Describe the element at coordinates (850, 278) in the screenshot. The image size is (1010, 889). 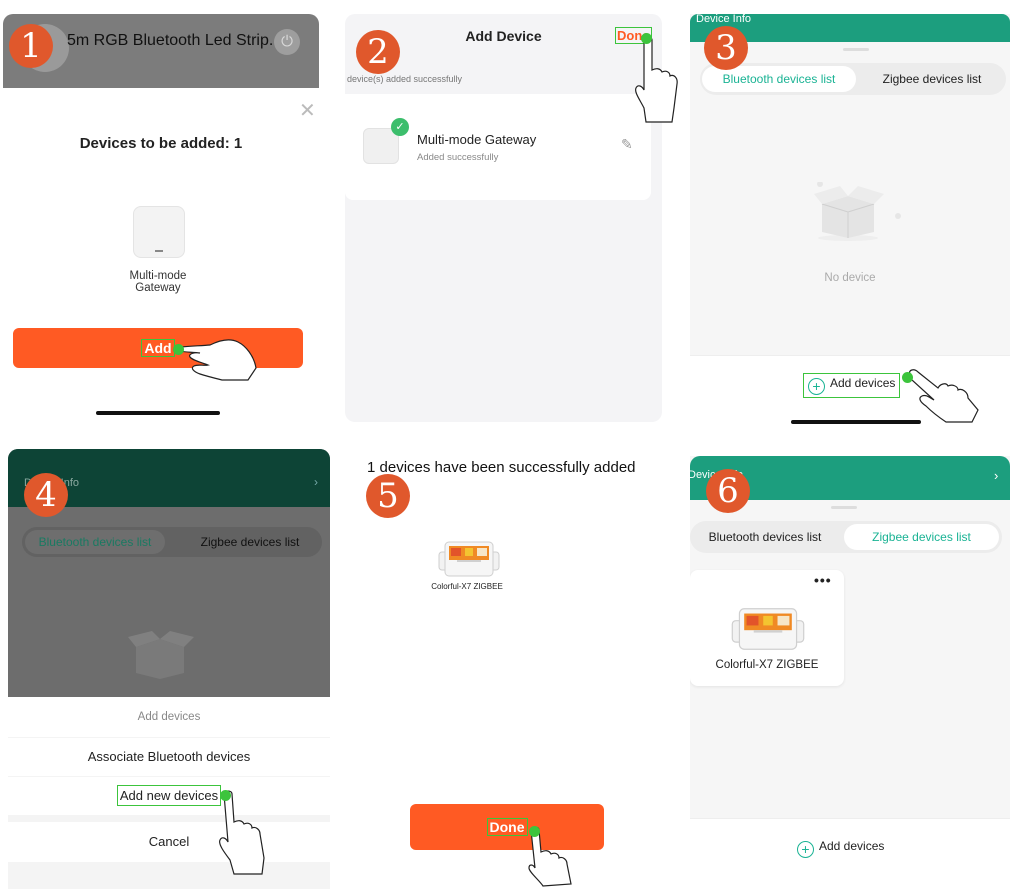
I see `empty-state-text: No device` at that location.